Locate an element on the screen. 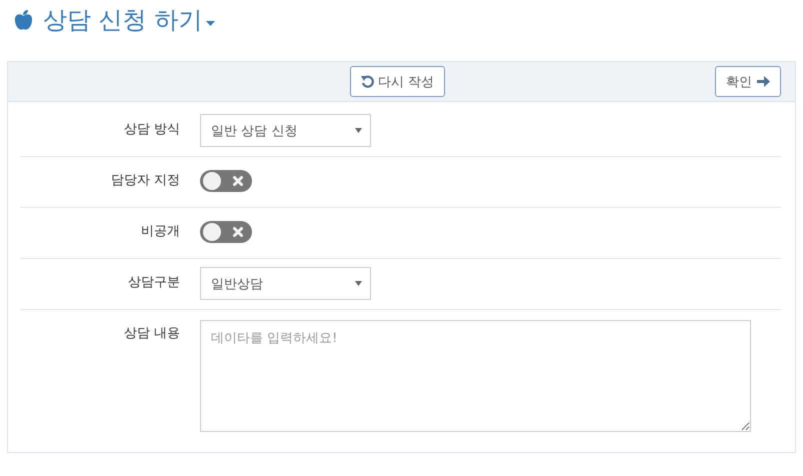  page-title: 상담 신청 하기 is located at coordinates (122, 20).